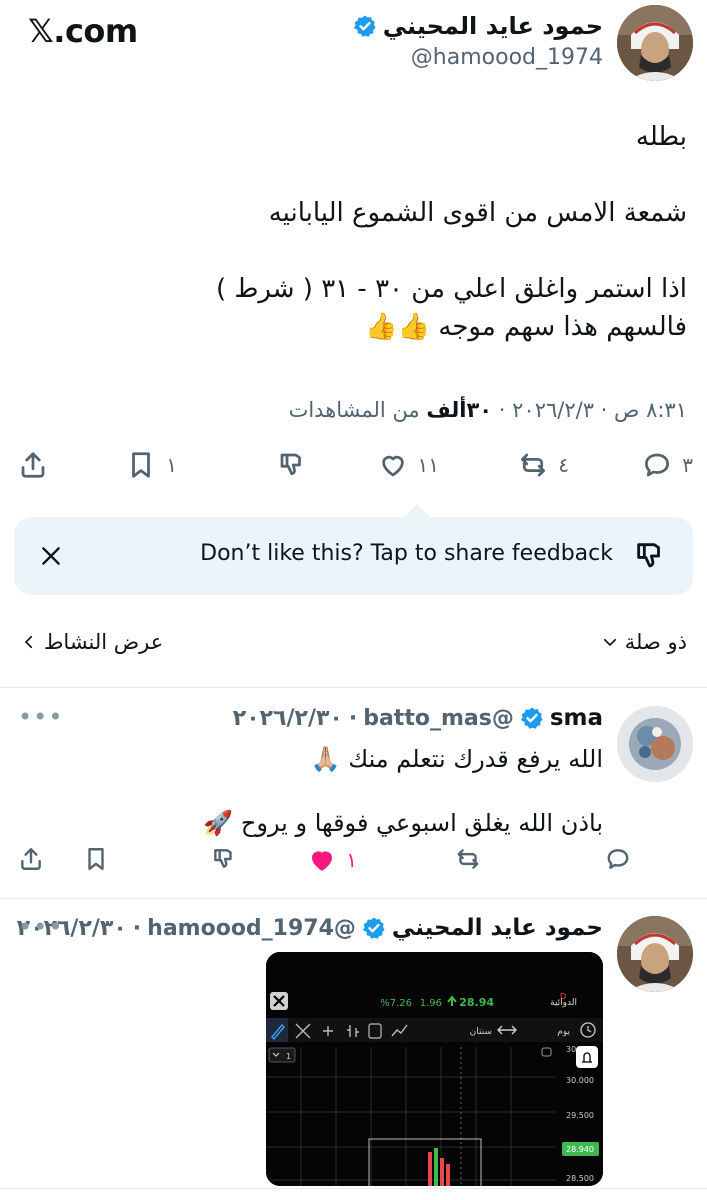 This screenshot has height=1200, width=707. I want to click on bookmark-button, so click(96, 859).